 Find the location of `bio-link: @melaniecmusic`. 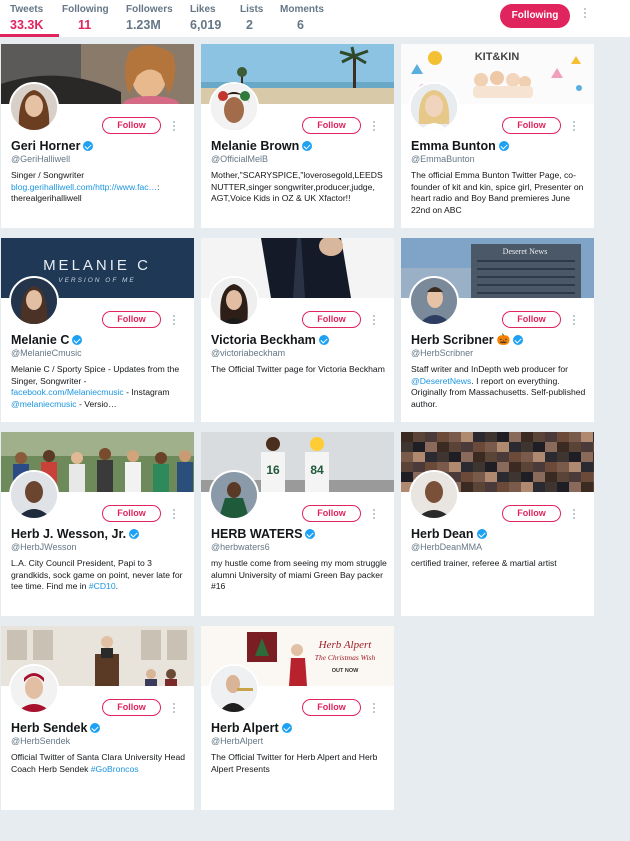

bio-link: @melaniecmusic is located at coordinates (44, 404).